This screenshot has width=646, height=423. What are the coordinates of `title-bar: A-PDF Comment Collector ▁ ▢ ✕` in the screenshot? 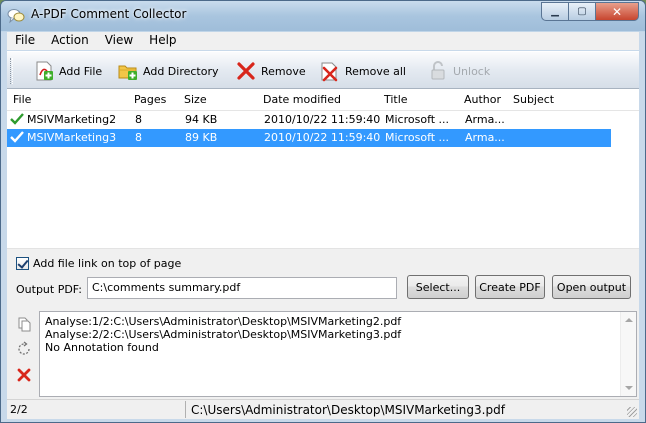 It's located at (323, 16).